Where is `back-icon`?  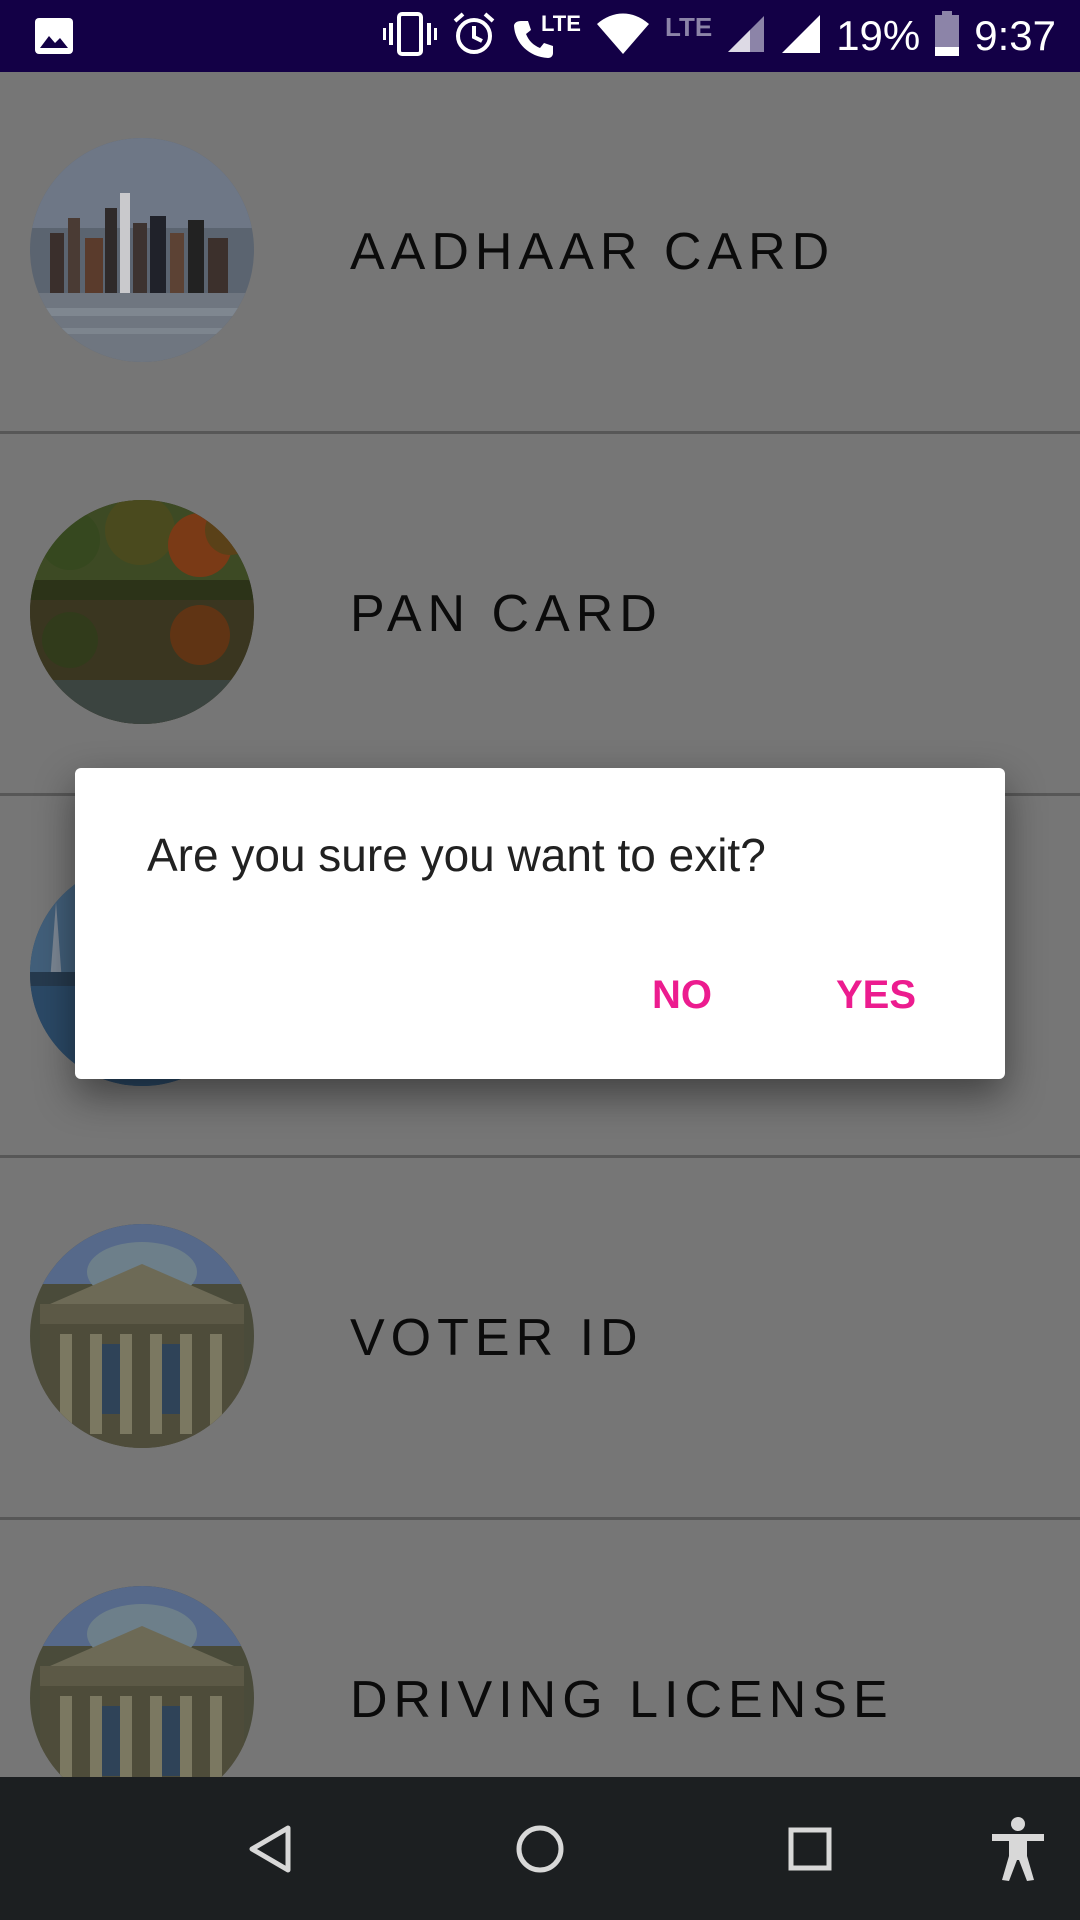 back-icon is located at coordinates (270, 1848).